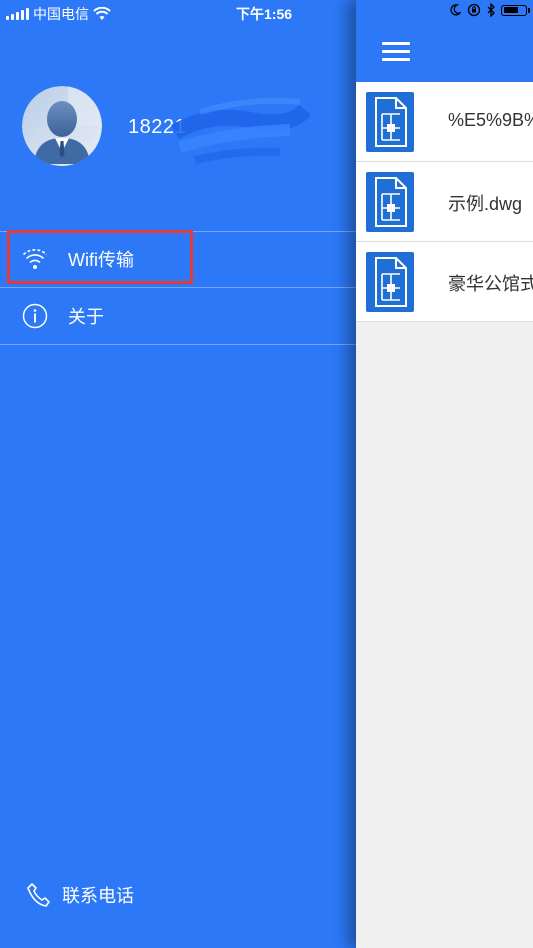 This screenshot has height=948, width=533. What do you see at coordinates (455, 10) in the screenshot?
I see `moon-icon` at bounding box center [455, 10].